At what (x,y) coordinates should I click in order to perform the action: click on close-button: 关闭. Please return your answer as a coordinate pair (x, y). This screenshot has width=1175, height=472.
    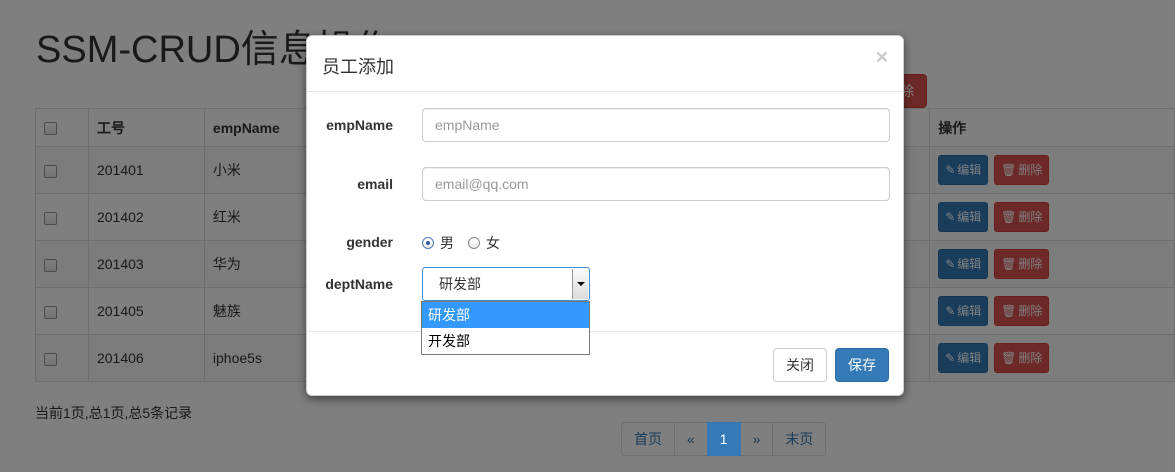
    Looking at the image, I should click on (800, 365).